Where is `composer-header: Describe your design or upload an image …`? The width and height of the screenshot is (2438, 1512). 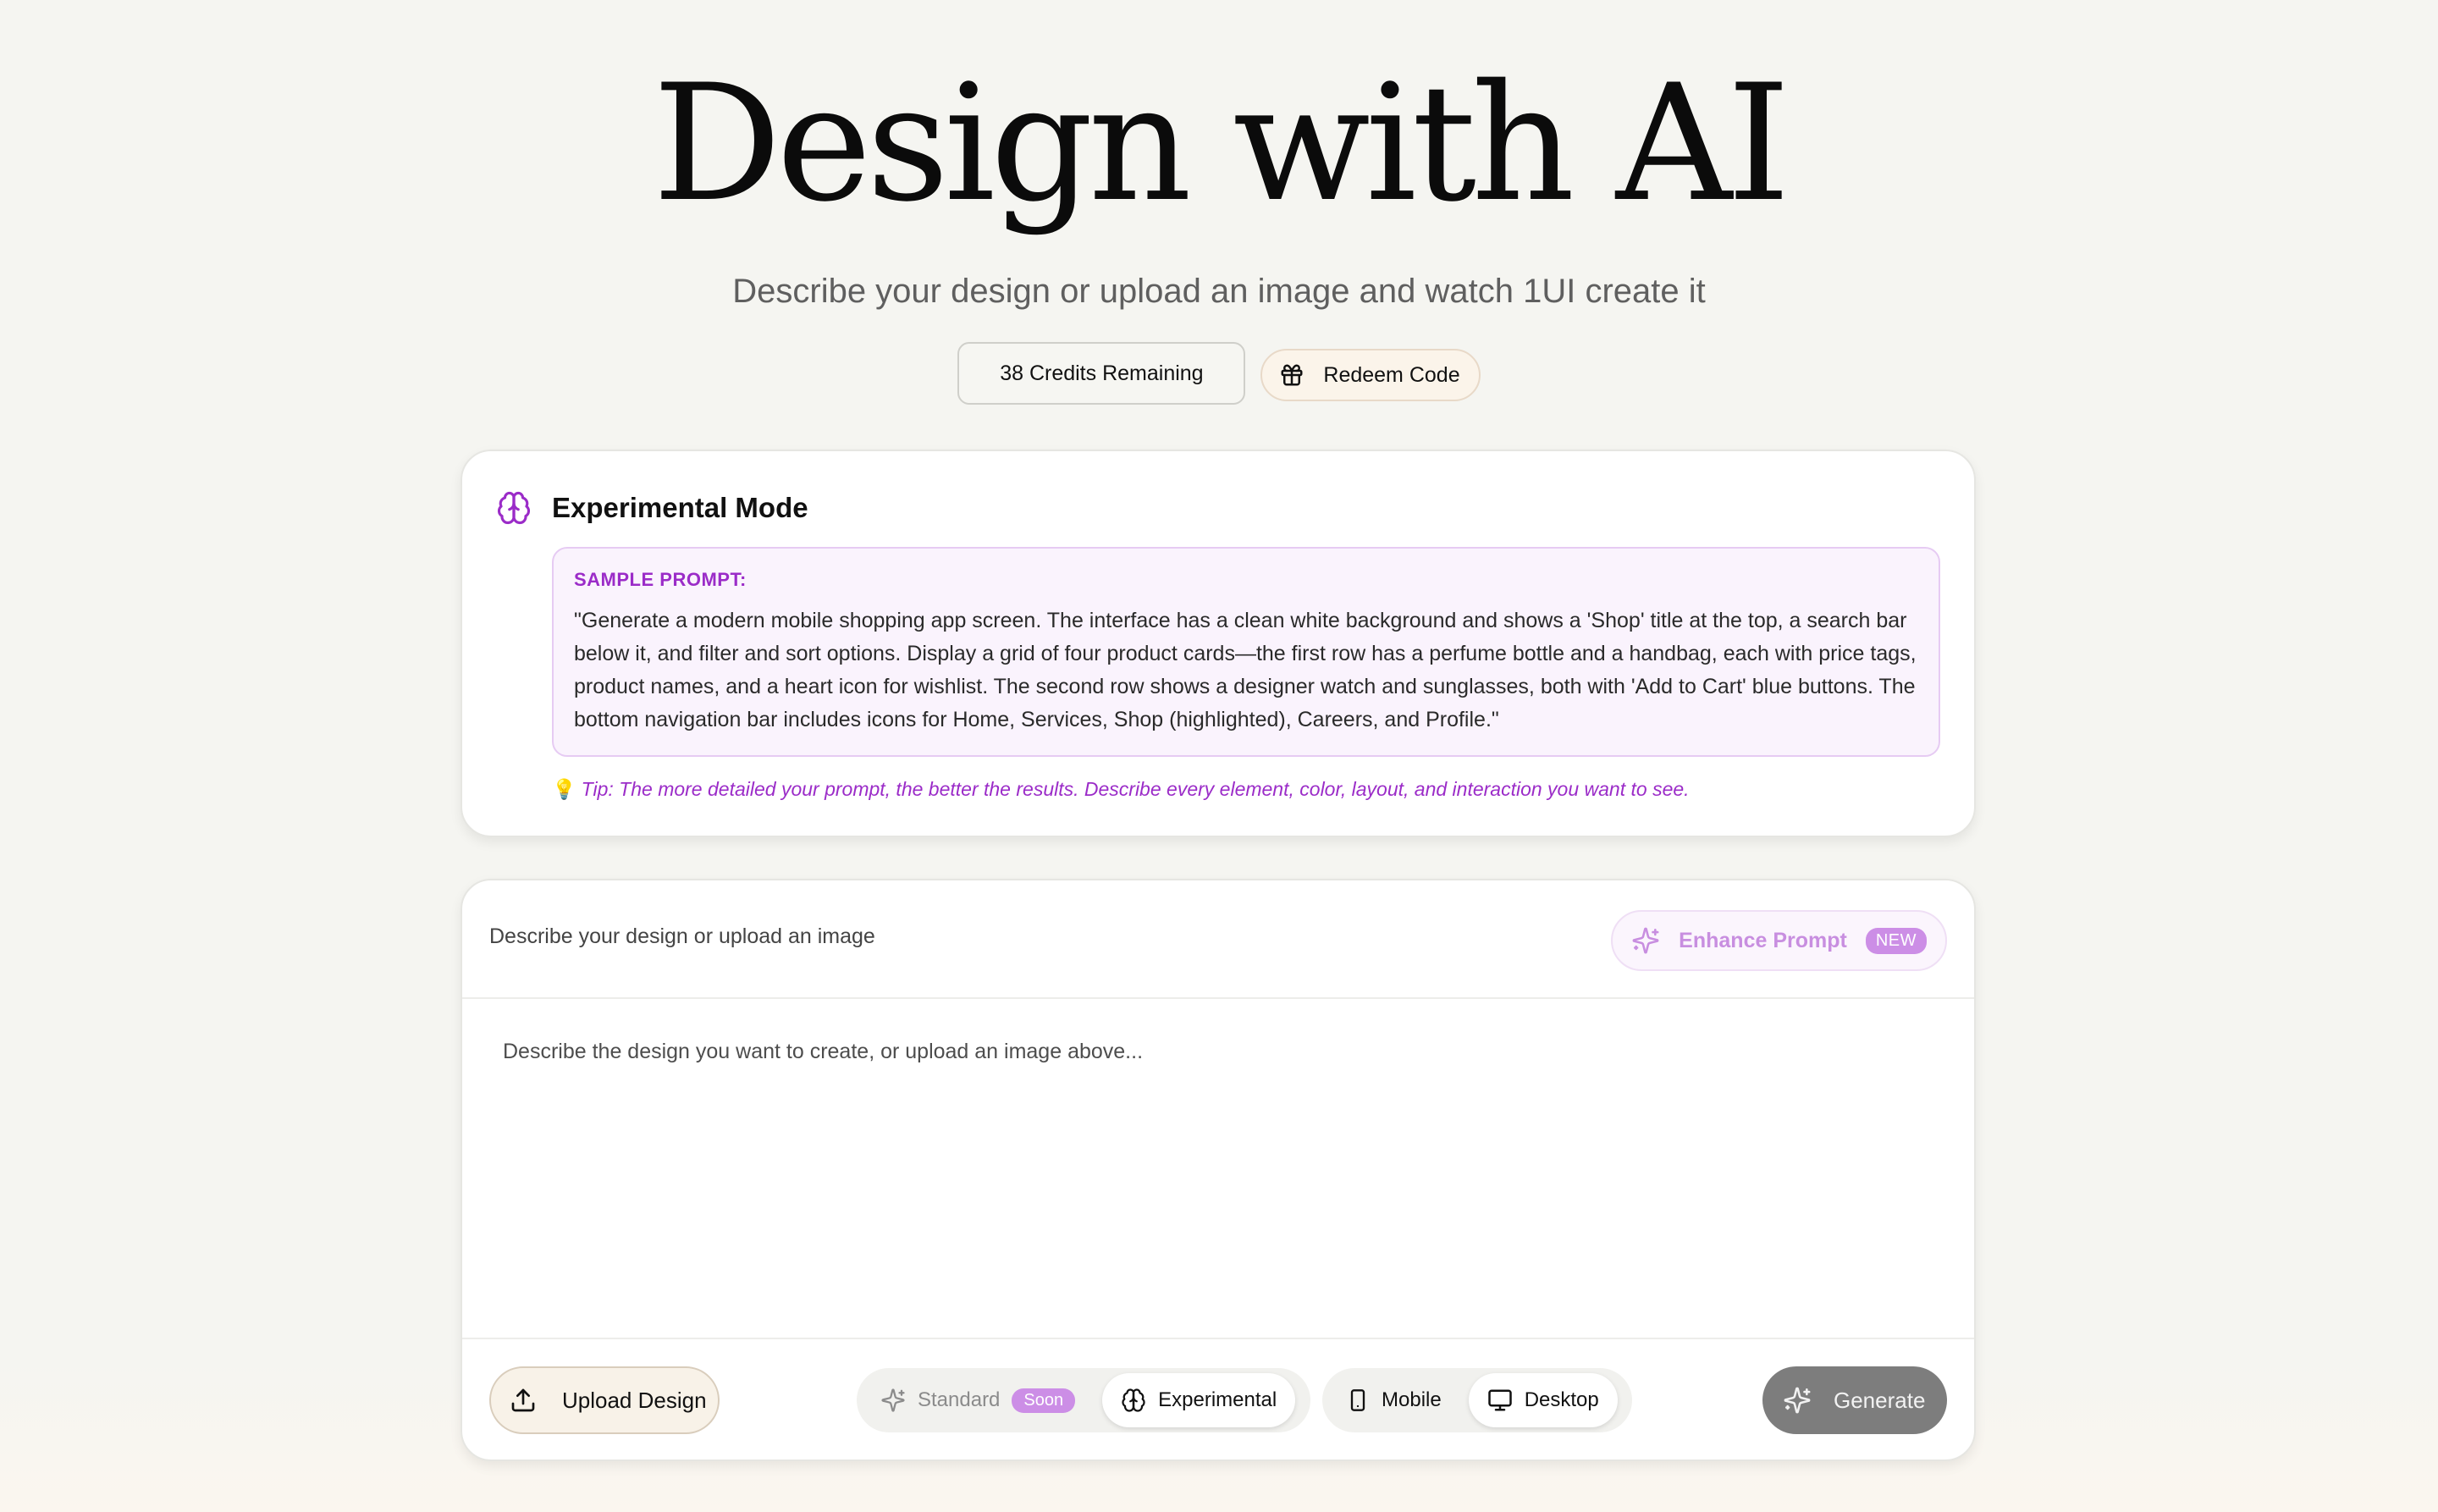
composer-header: Describe your design or upload an image … is located at coordinates (1218, 939).